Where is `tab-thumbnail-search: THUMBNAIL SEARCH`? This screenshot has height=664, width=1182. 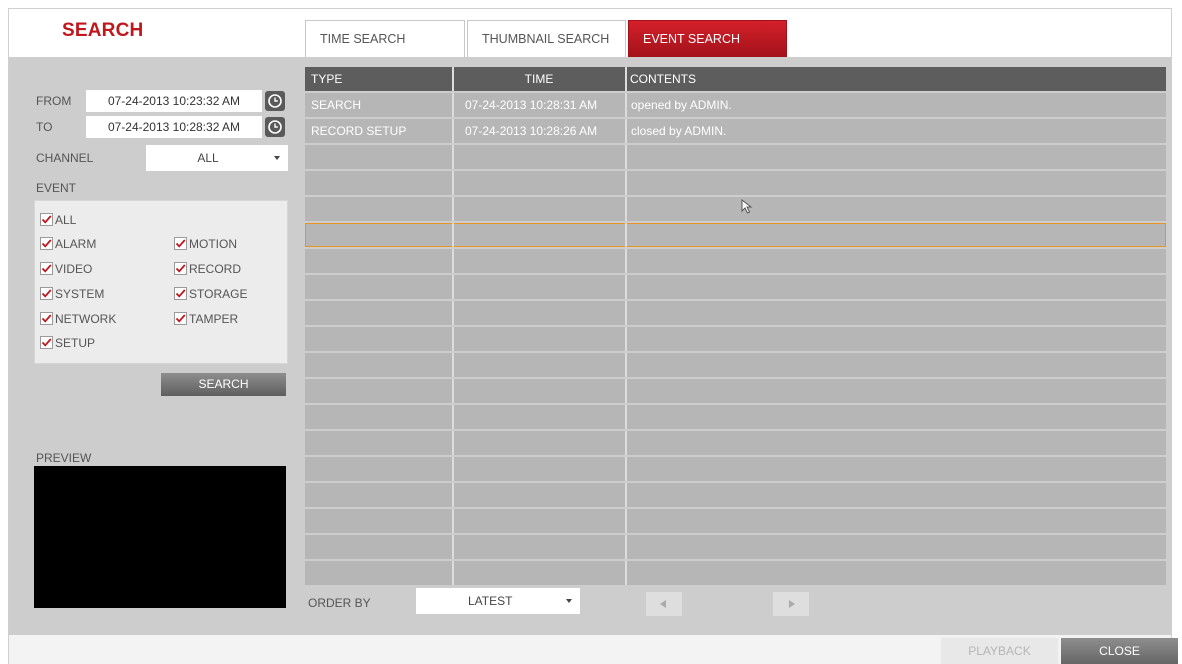
tab-thumbnail-search: THUMBNAIL SEARCH is located at coordinates (546, 38).